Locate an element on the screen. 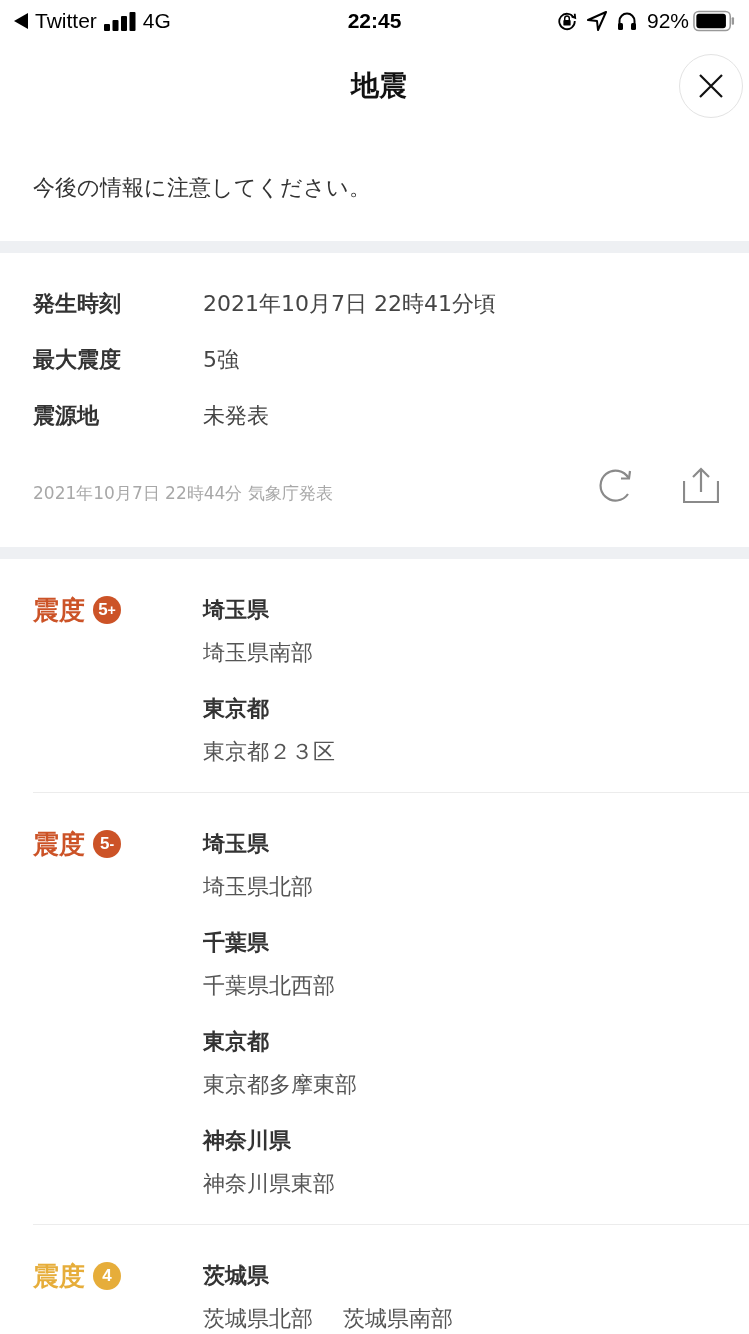  orientation-lock-icon is located at coordinates (566, 21).